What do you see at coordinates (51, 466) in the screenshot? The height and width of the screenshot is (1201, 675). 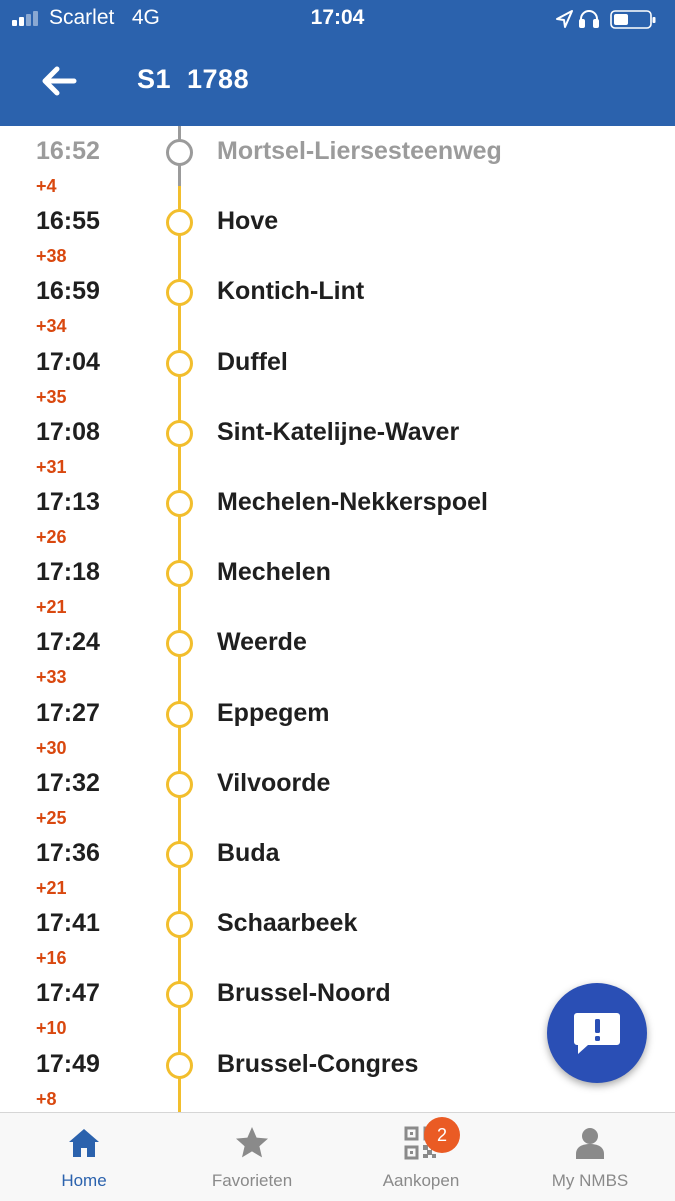 I see `delay-badge: +31` at bounding box center [51, 466].